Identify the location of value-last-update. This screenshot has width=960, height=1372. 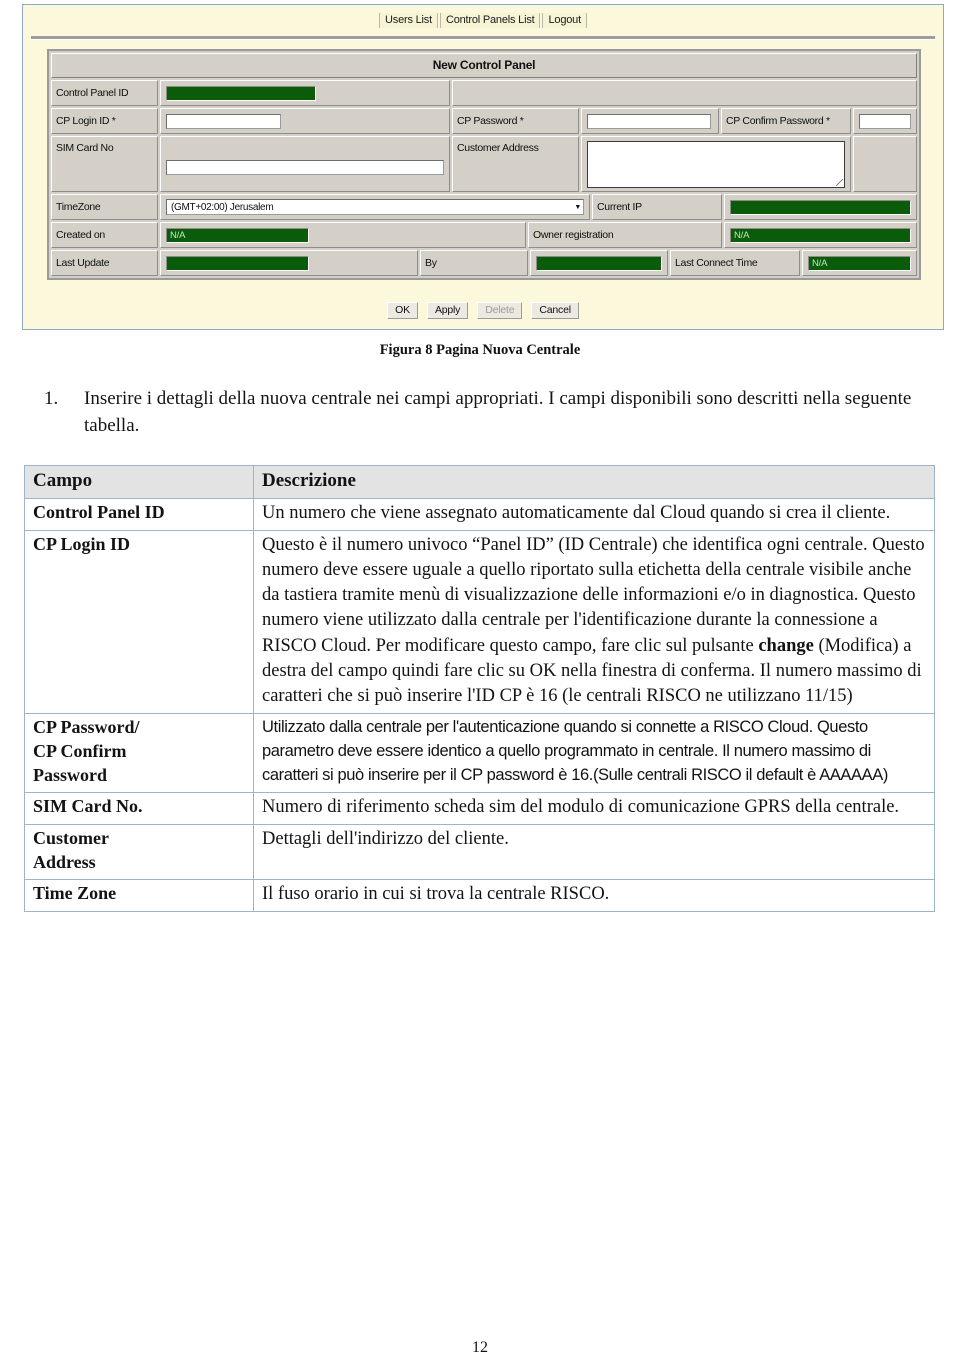
(237, 263).